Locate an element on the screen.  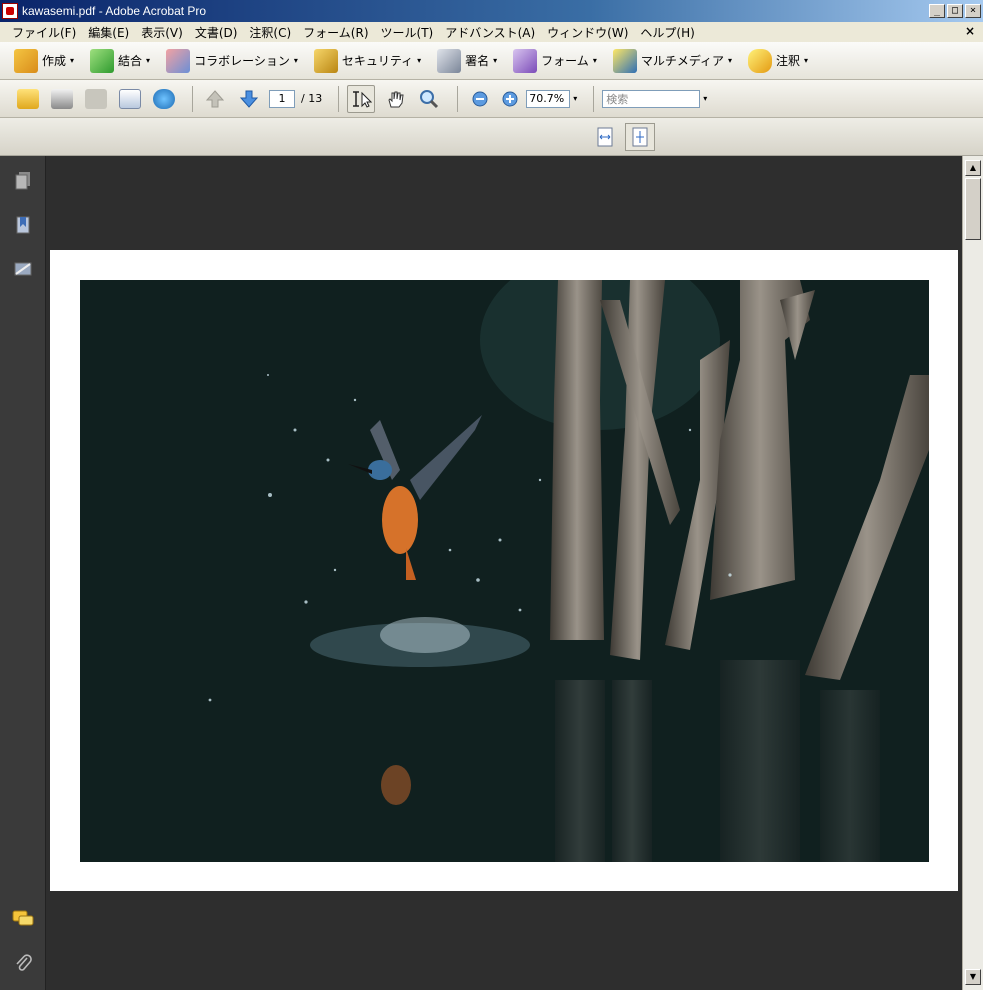
zoom-tool-button is located at coordinates (429, 99).